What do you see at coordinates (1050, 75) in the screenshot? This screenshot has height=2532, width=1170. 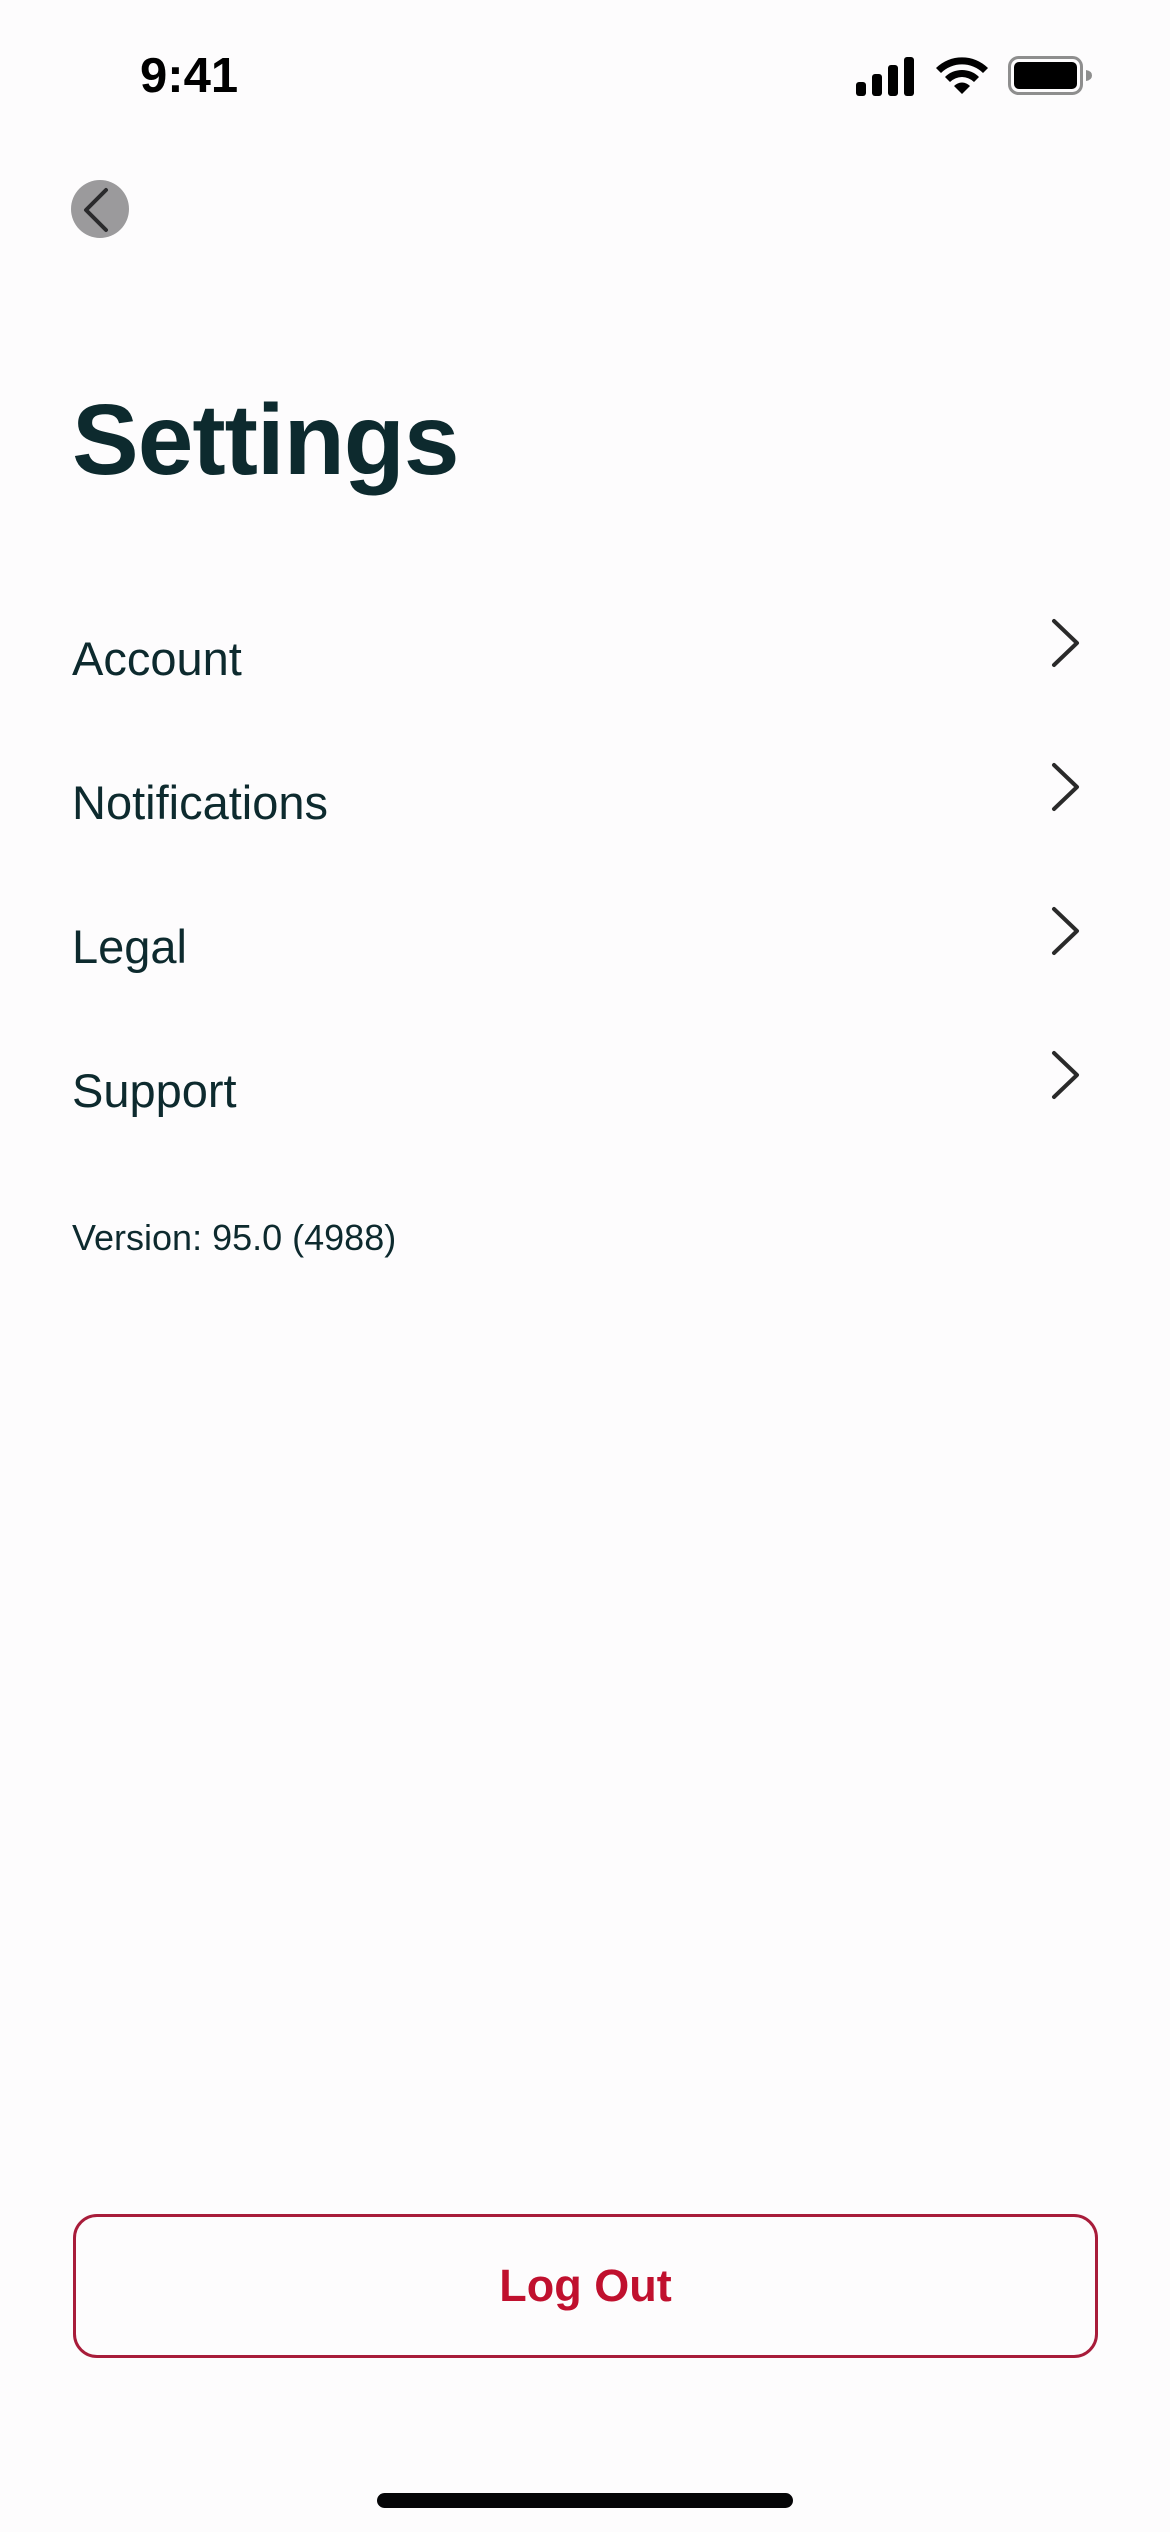 I see `battery-icon` at bounding box center [1050, 75].